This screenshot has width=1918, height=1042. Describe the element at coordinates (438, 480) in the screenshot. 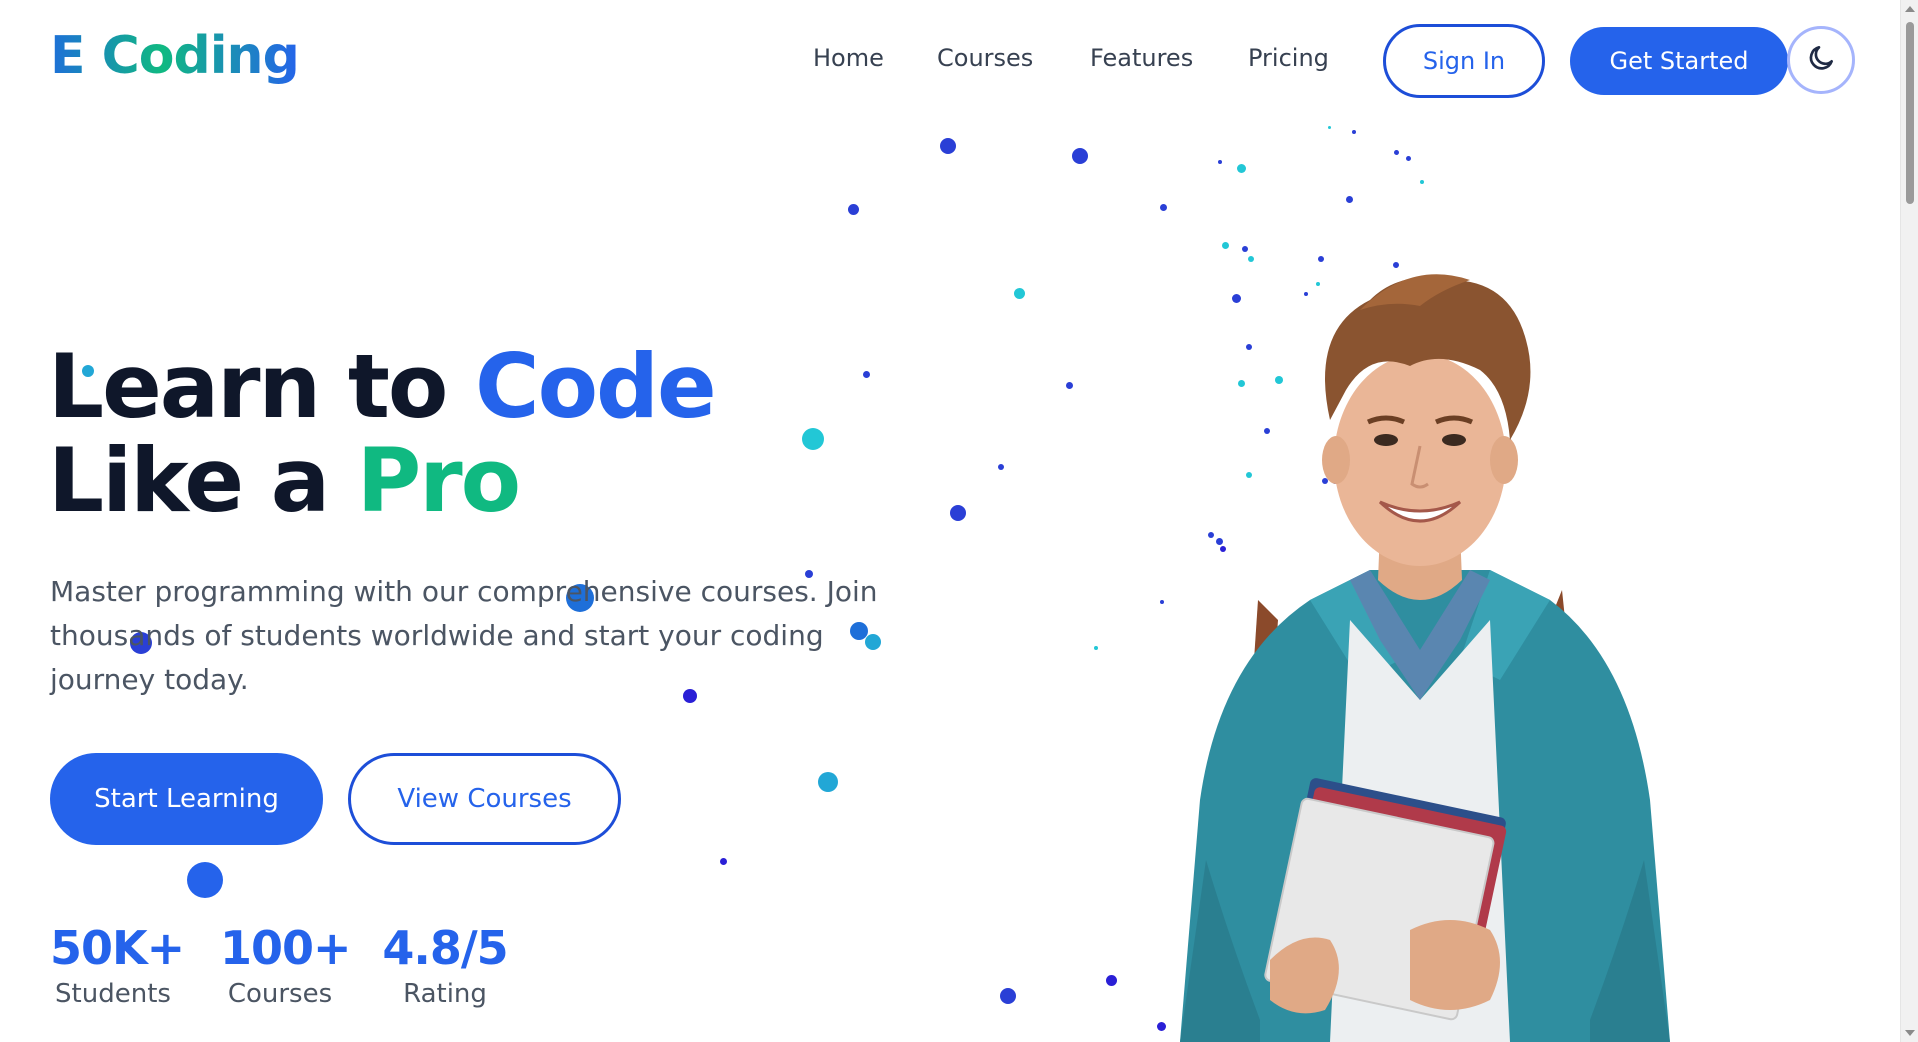

I see `hero-title-highlight-pro: Pro` at that location.